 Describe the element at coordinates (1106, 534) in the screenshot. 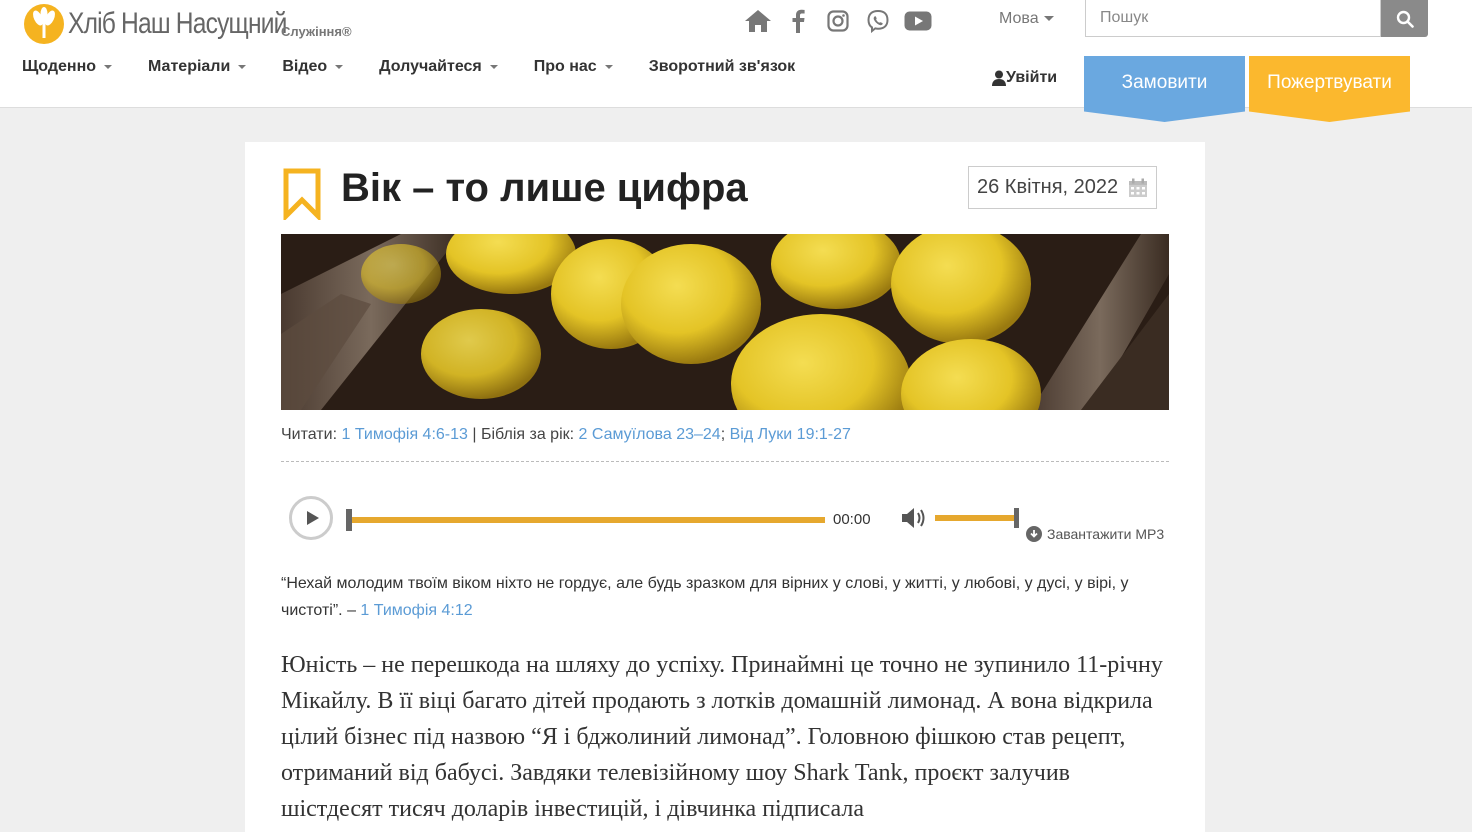

I see `download-label: Завантажити MP3` at that location.